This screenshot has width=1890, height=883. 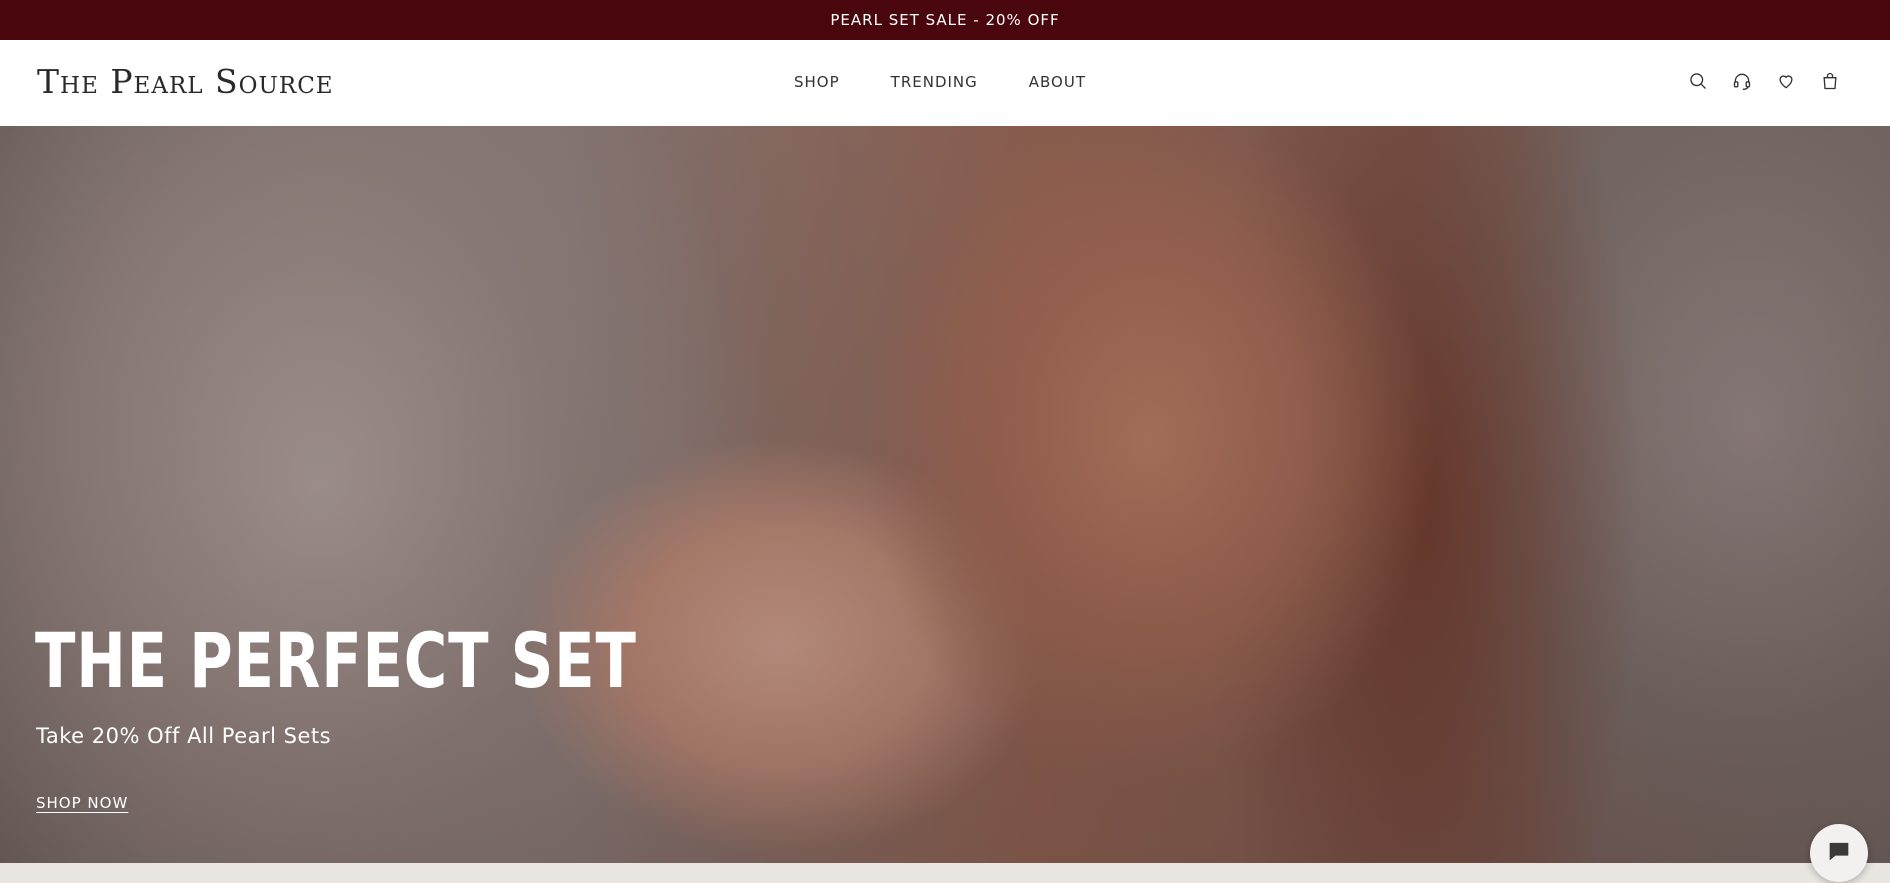 What do you see at coordinates (185, 81) in the screenshot?
I see `site-logo: The Pearl Source` at bounding box center [185, 81].